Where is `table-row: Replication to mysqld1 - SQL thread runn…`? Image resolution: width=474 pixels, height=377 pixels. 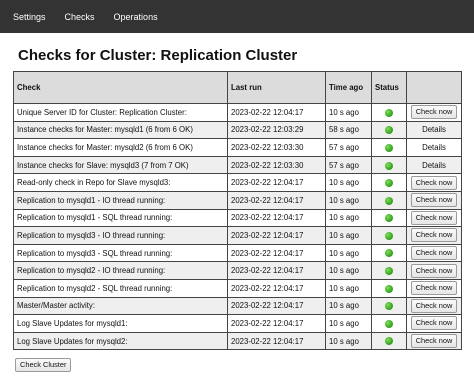 table-row: Replication to mysqld1 - SQL thread runn… is located at coordinates (237, 218).